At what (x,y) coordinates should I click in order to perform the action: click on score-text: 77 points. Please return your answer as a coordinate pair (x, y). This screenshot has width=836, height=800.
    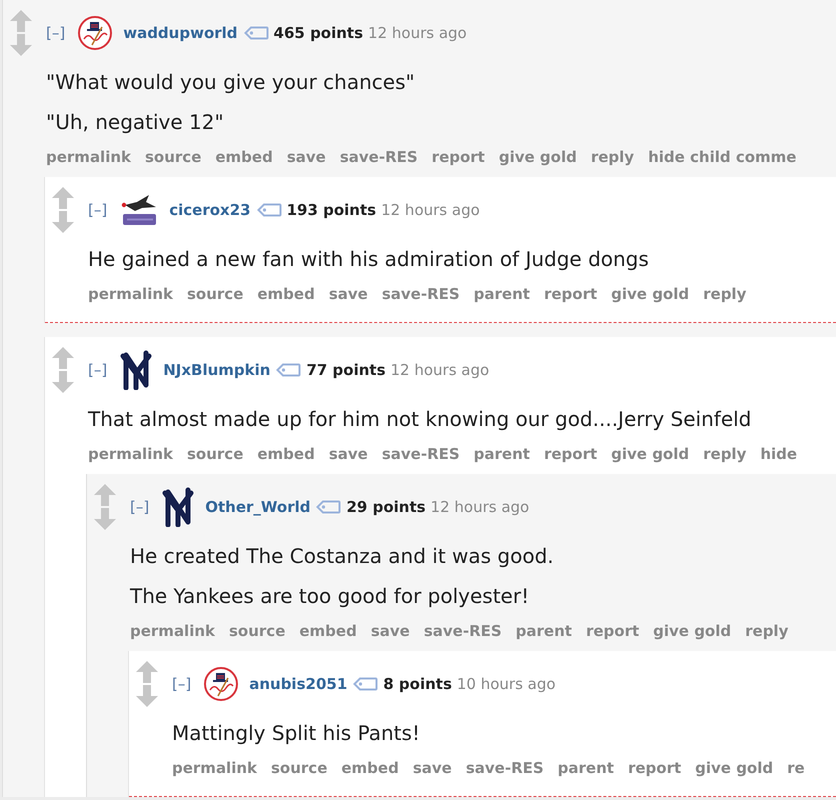
    Looking at the image, I should click on (346, 370).